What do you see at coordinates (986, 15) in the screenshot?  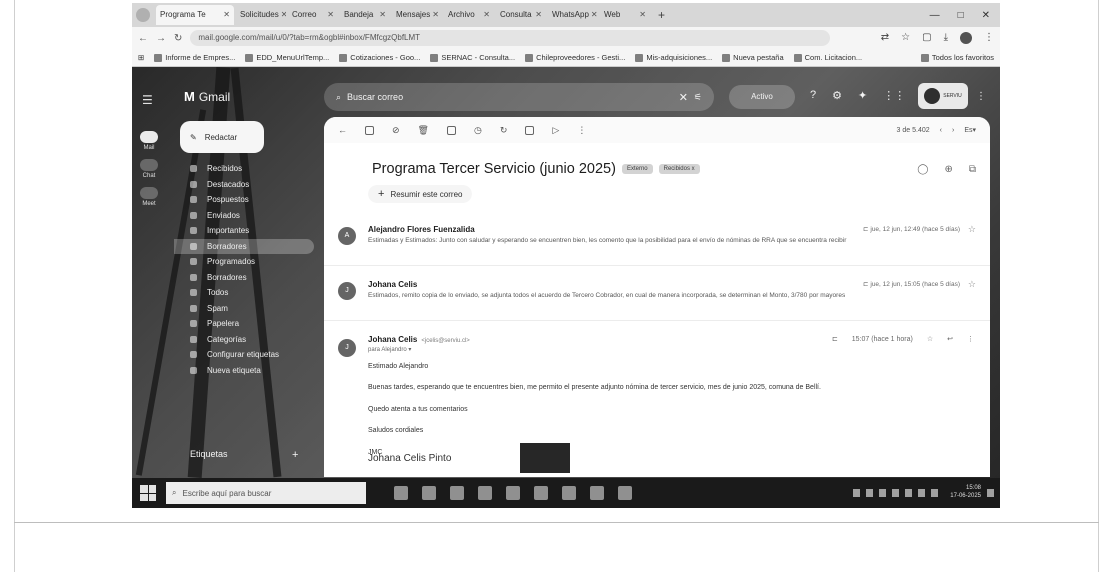 I see `close-window-icon: ✕` at bounding box center [986, 15].